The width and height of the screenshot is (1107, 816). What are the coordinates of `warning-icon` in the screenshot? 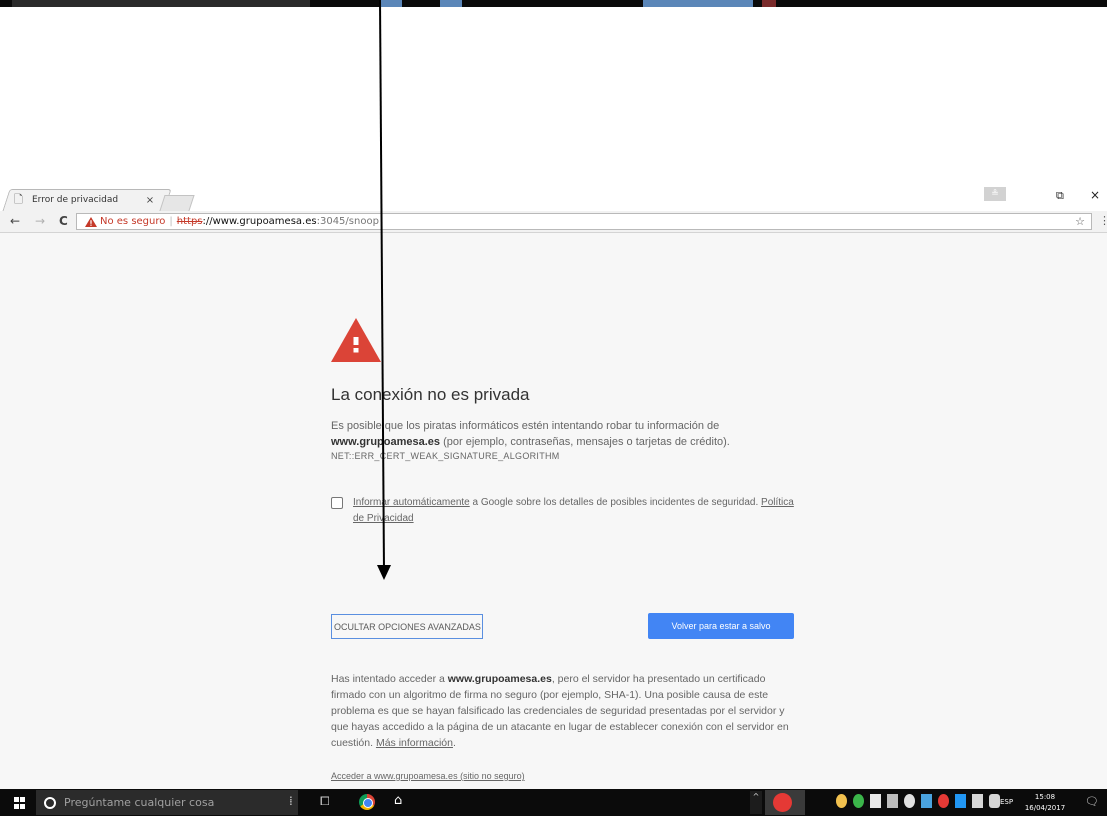 It's located at (91, 221).